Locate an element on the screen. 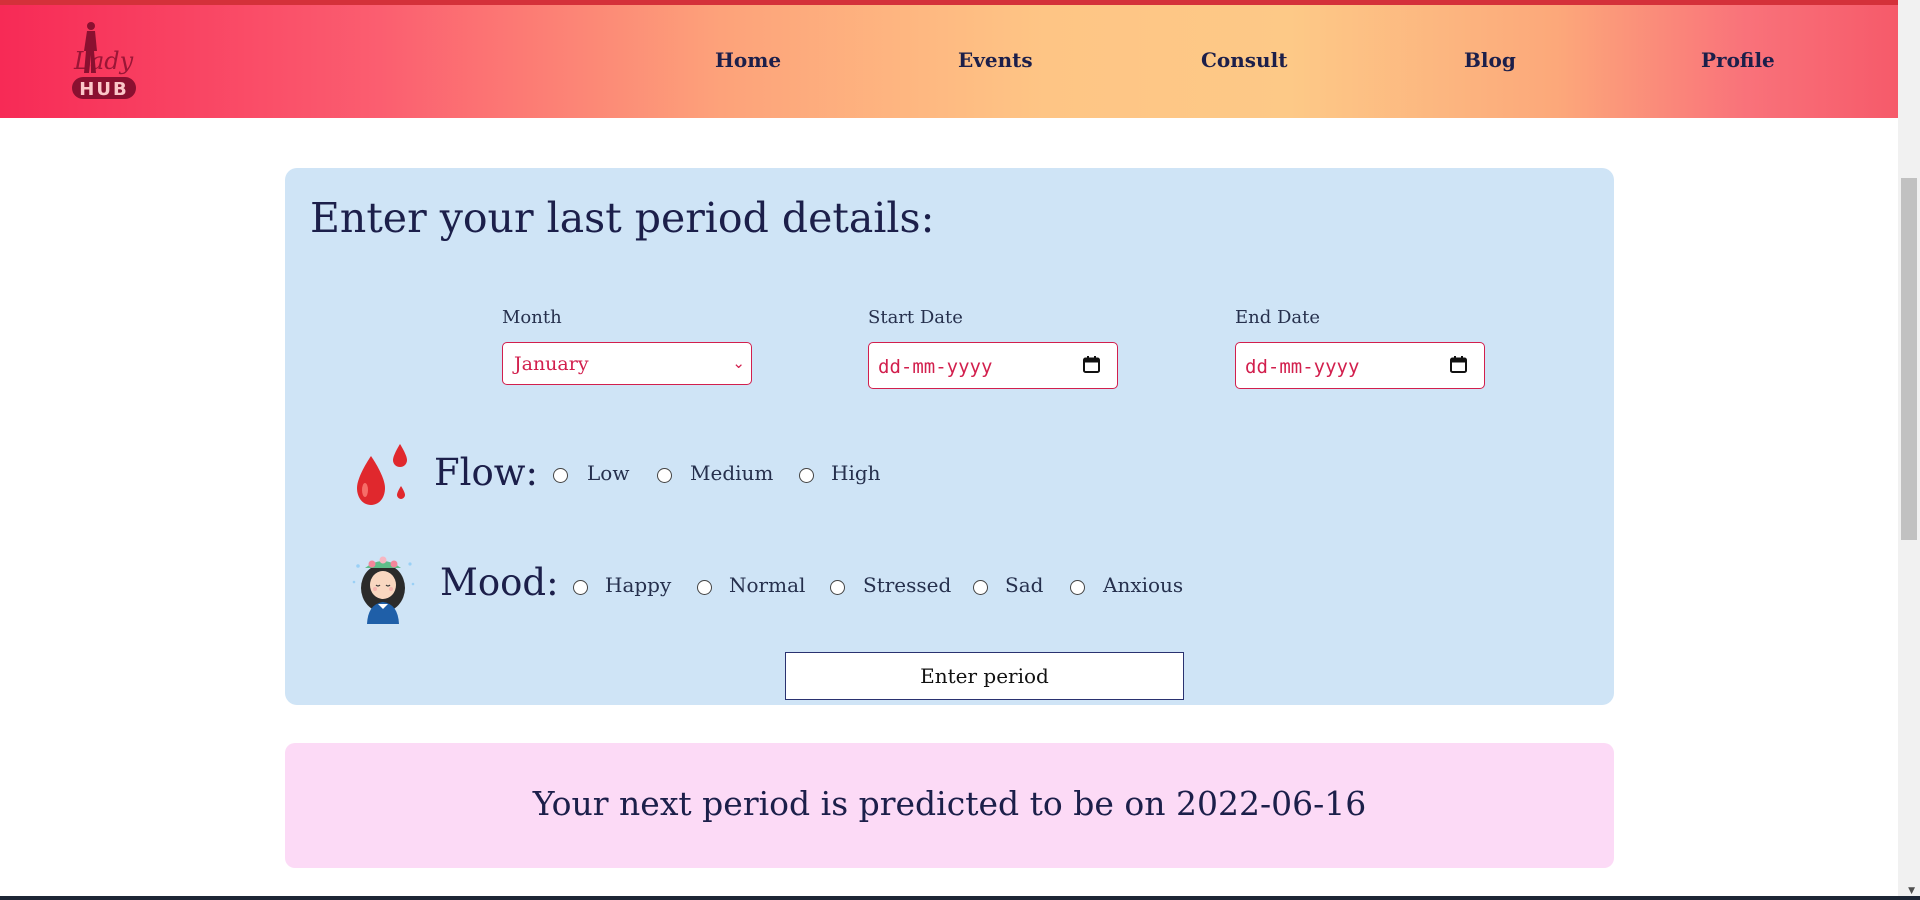  mood-radio-sad is located at coordinates (980, 587).